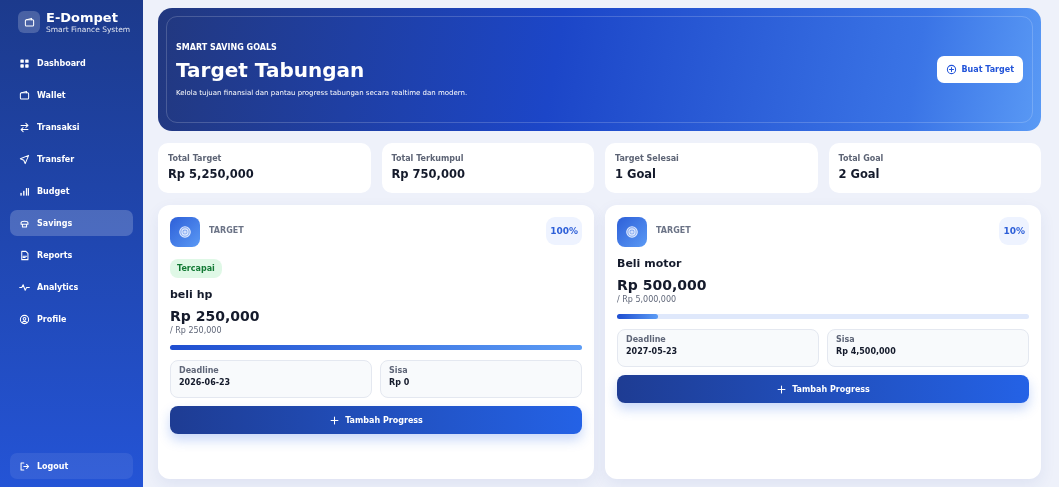 The image size is (1059, 487). I want to click on hero-eyebrow: SMART SAVING GOALS, so click(227, 47).